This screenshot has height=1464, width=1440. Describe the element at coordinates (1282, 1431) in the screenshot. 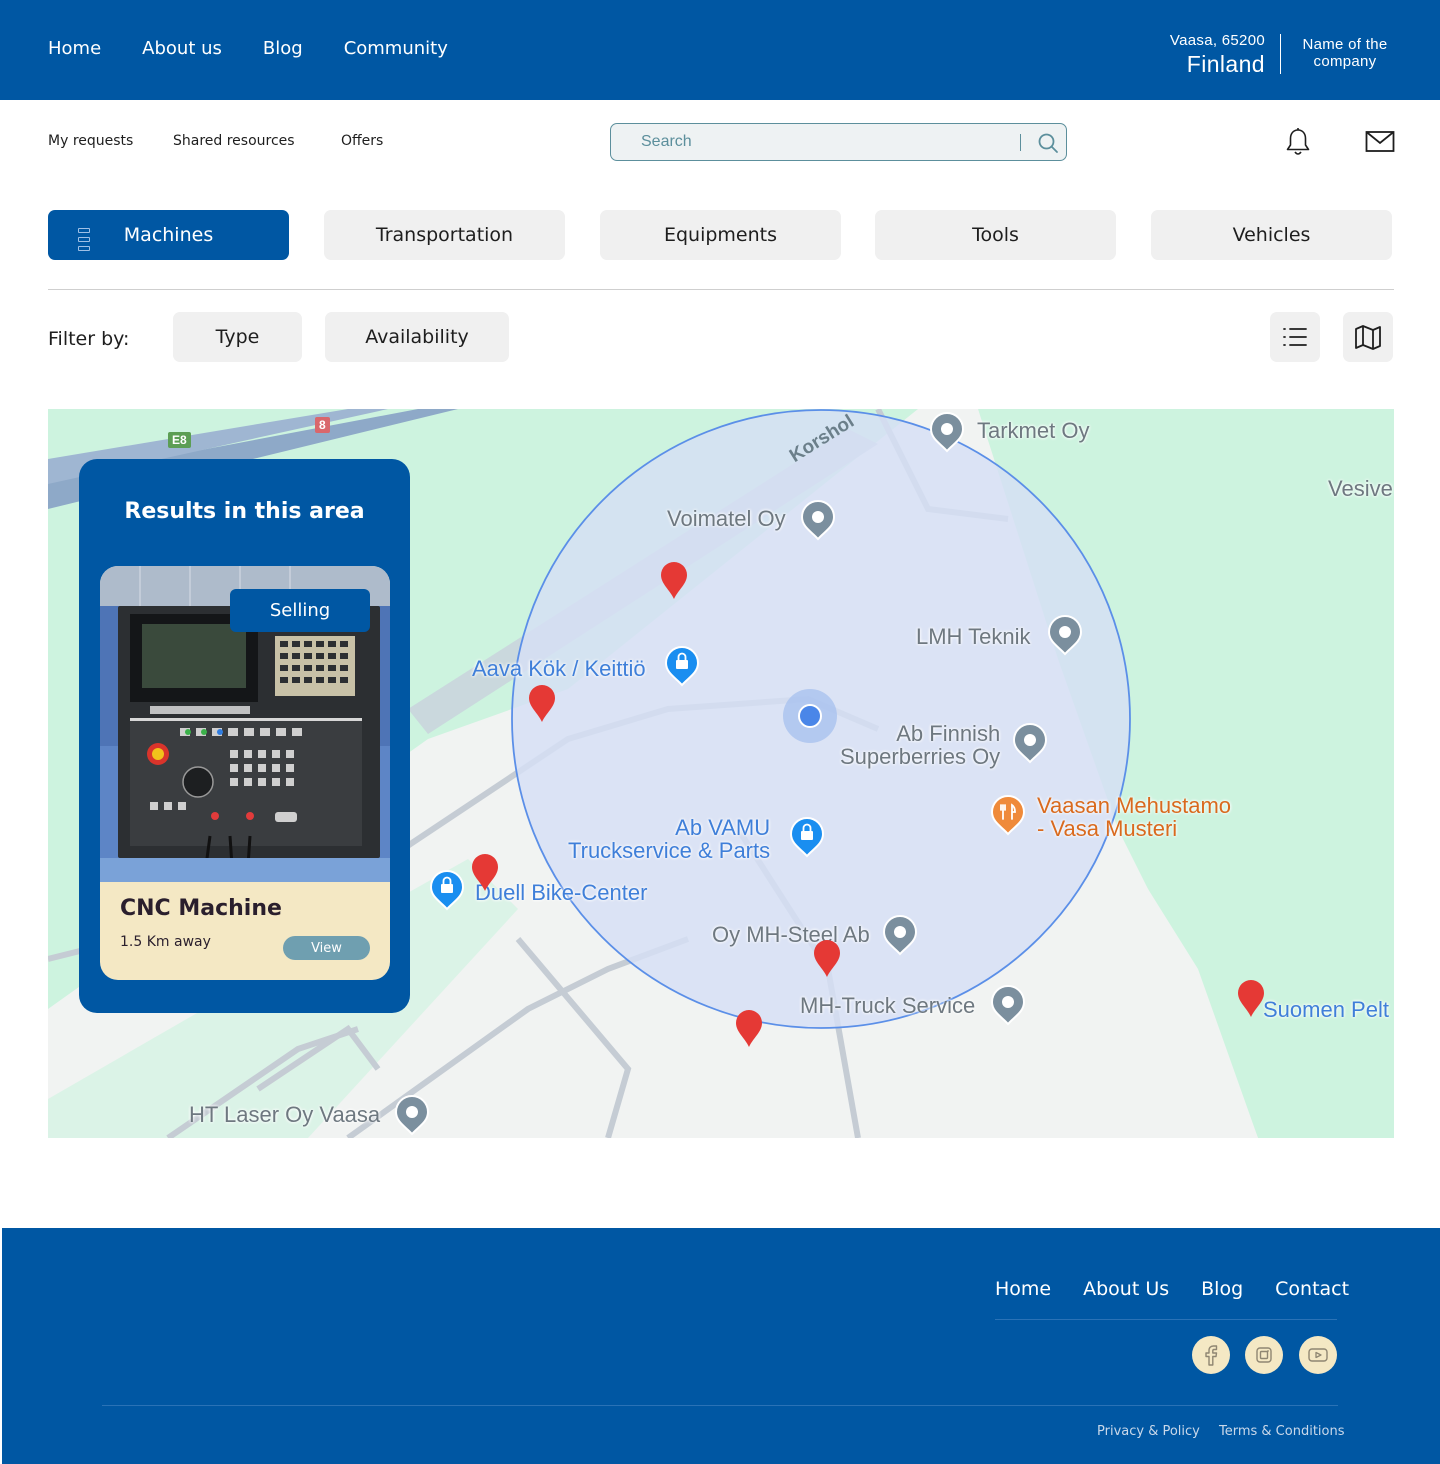

I see `terms-conditions-link: Terms & Conditions` at that location.